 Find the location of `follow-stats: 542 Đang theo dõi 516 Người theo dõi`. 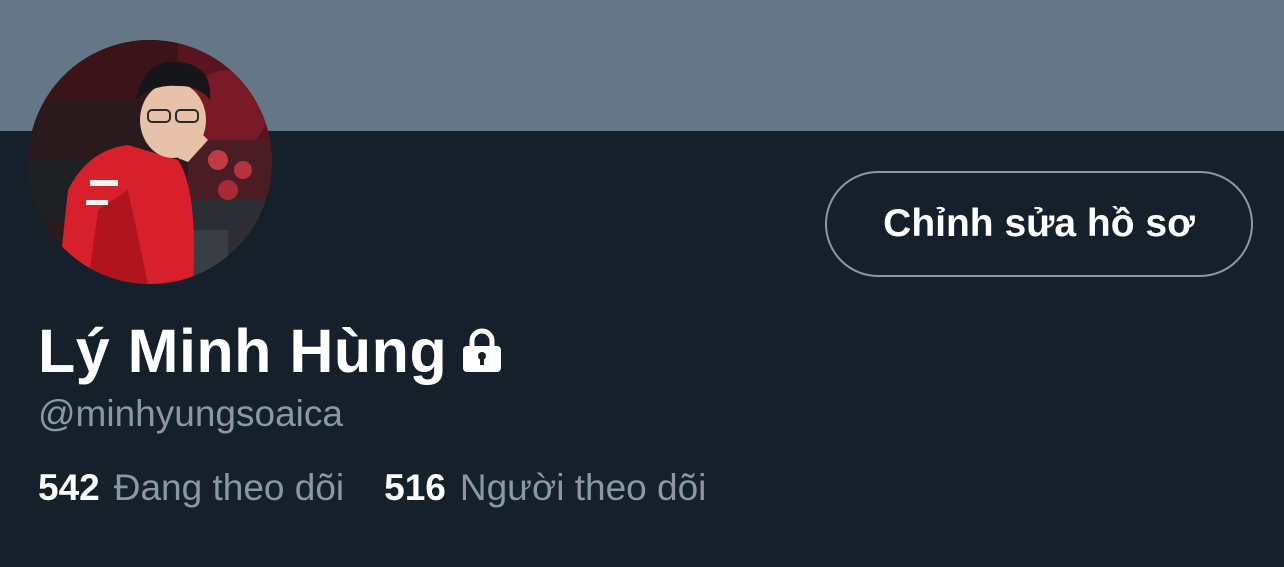

follow-stats: 542 Đang theo dõi 516 Người theo dõi is located at coordinates (372, 488).